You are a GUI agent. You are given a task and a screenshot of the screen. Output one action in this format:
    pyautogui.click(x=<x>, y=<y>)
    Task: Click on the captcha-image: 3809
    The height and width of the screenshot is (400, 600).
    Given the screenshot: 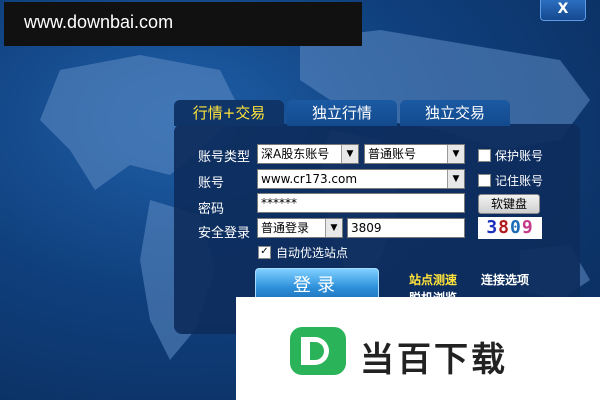 What is the action you would take?
    pyautogui.click(x=510, y=228)
    